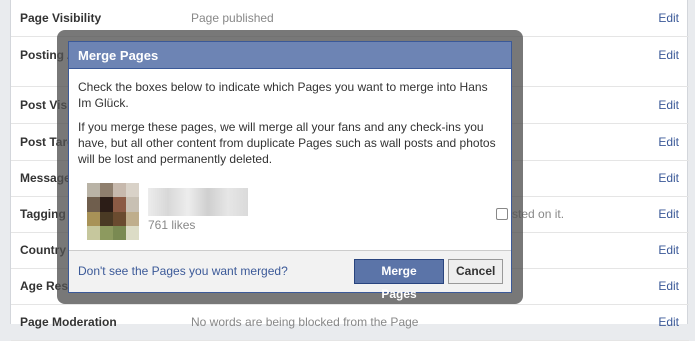 This screenshot has height=341, width=695. I want to click on page-avatar, so click(113, 211).